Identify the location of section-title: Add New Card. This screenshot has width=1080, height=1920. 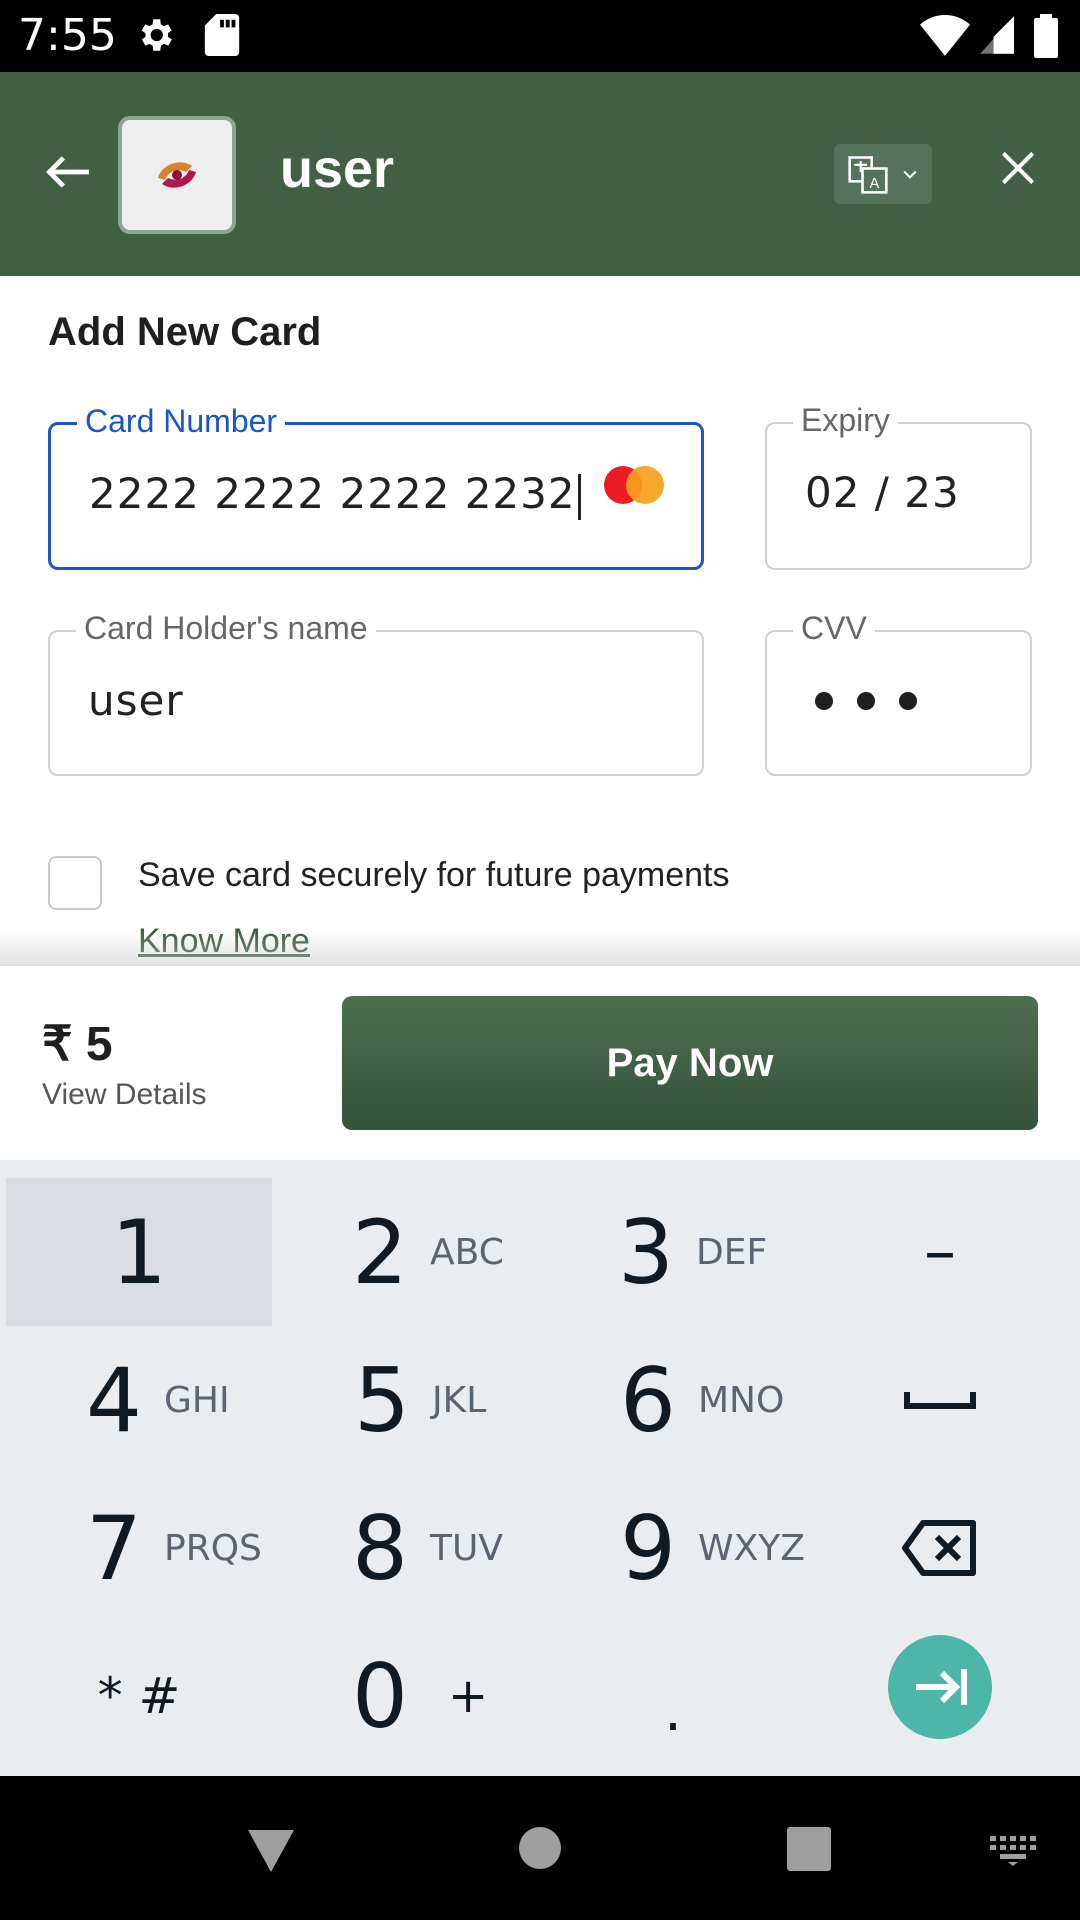
(185, 332).